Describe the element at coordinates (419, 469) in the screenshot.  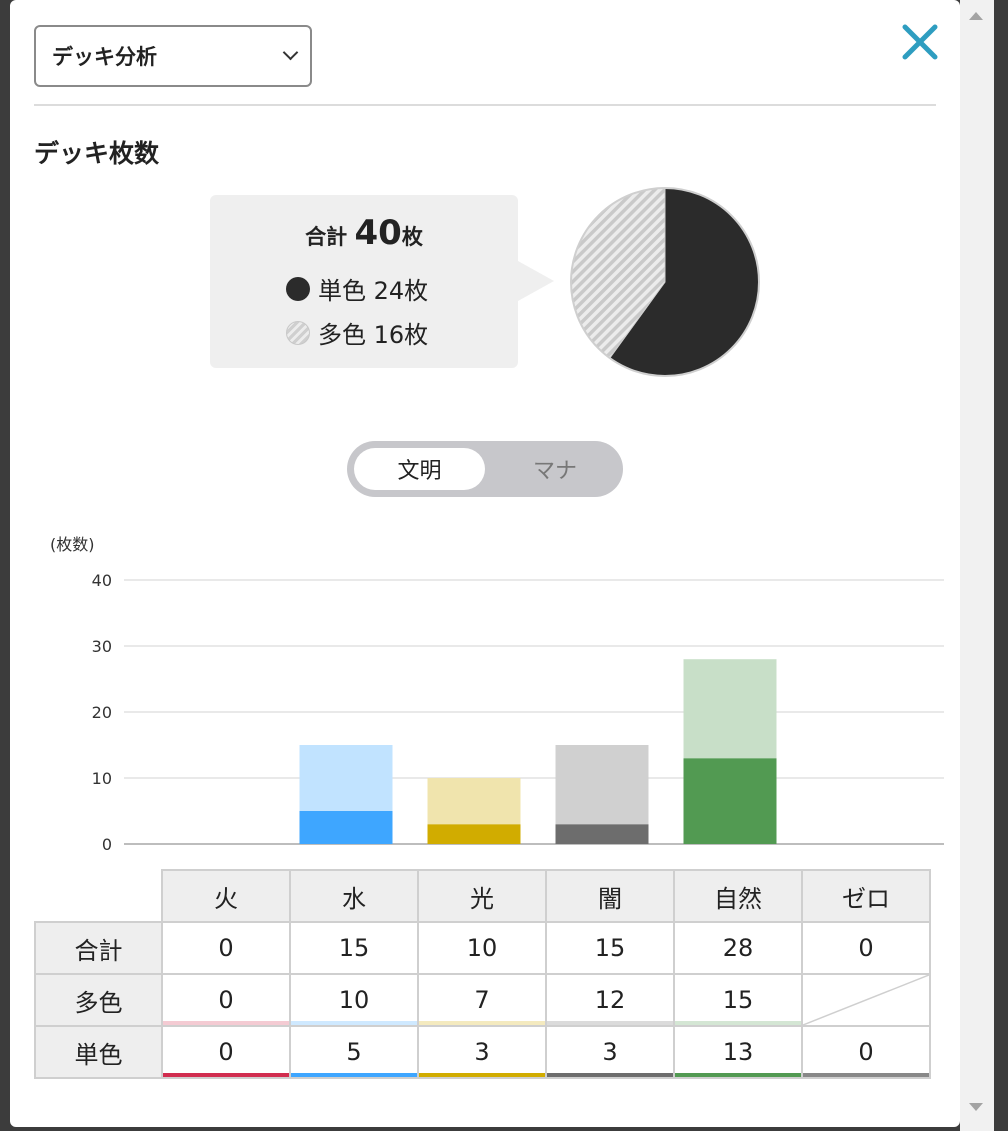
I see `toggle-civilization: 文明` at that location.